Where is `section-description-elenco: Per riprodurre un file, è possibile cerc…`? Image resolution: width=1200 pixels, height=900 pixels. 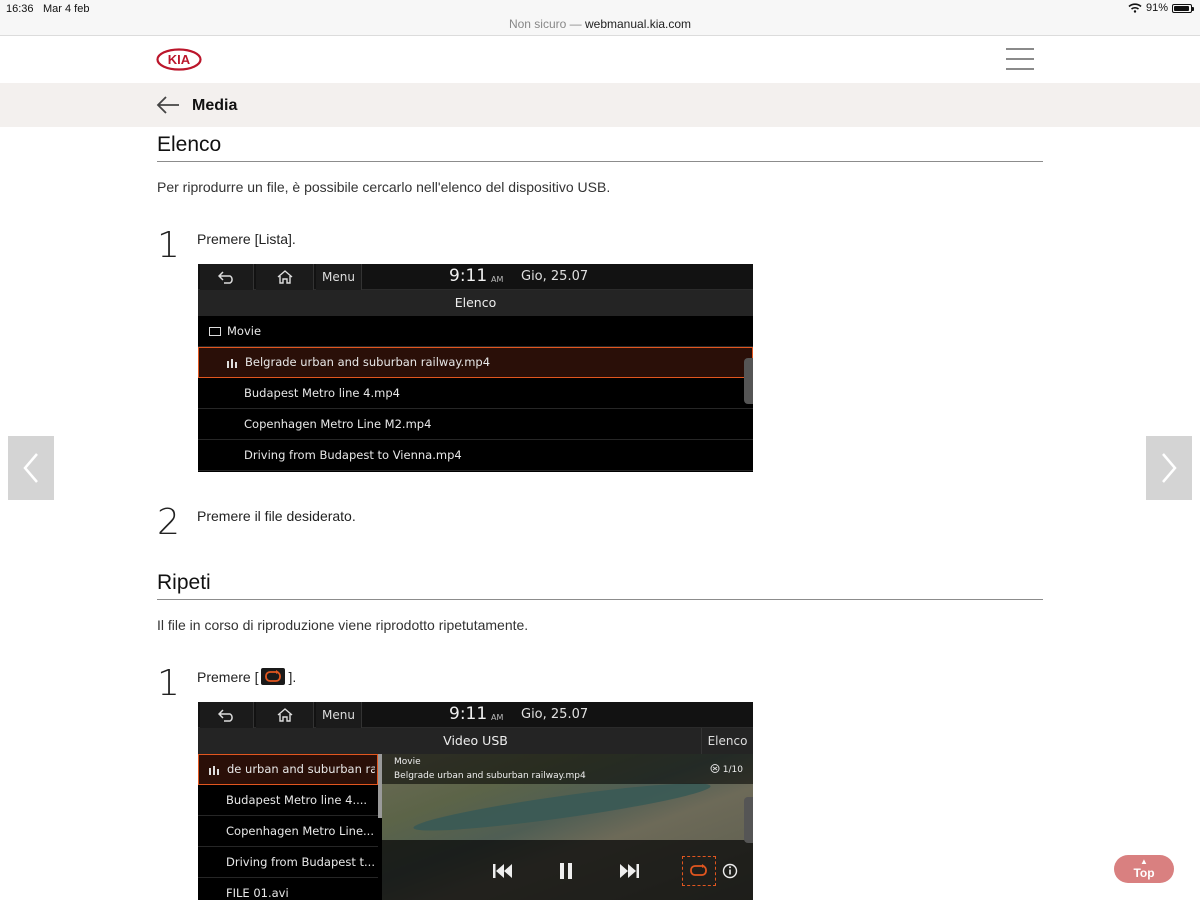 section-description-elenco: Per riprodurre un file, è possibile cerc… is located at coordinates (384, 187).